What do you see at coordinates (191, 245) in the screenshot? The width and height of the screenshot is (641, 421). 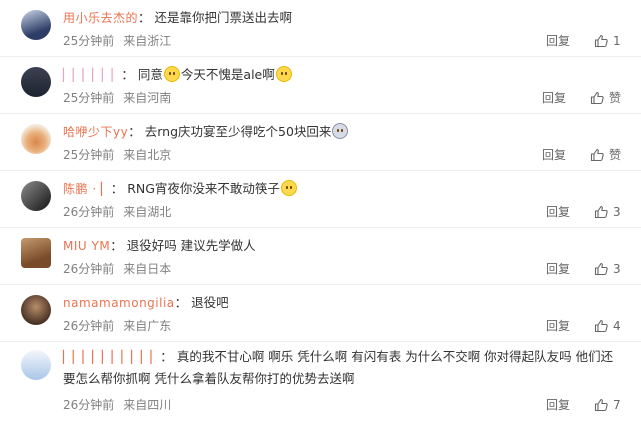 I see `comment-text: 退役好吗 建议先学做人` at bounding box center [191, 245].